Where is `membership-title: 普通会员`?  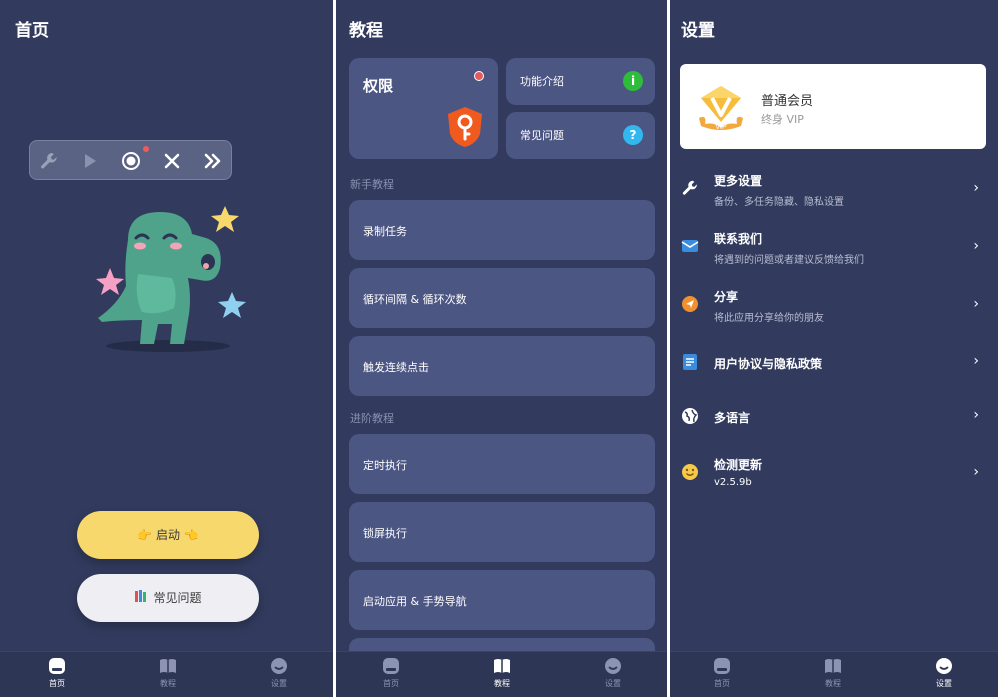 membership-title: 普通会员 is located at coordinates (787, 101).